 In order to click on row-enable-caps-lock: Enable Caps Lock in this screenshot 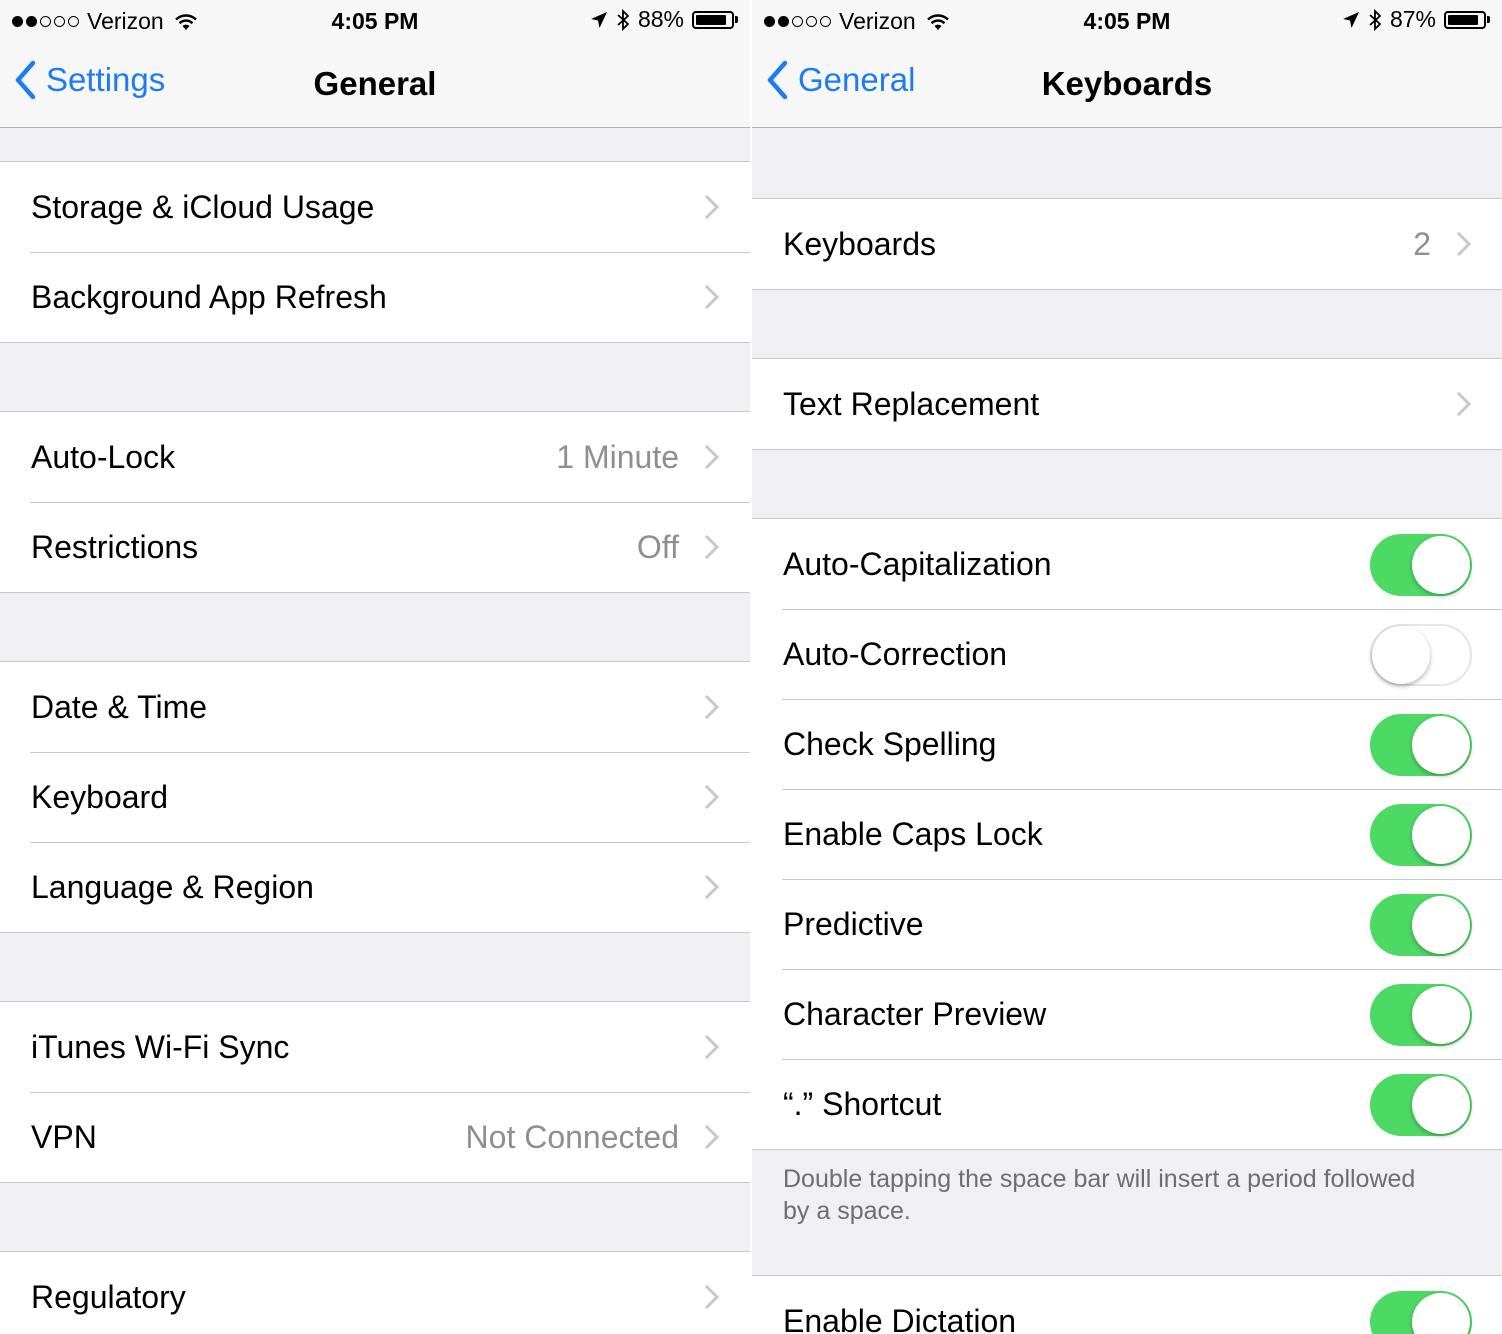, I will do `click(1127, 834)`.